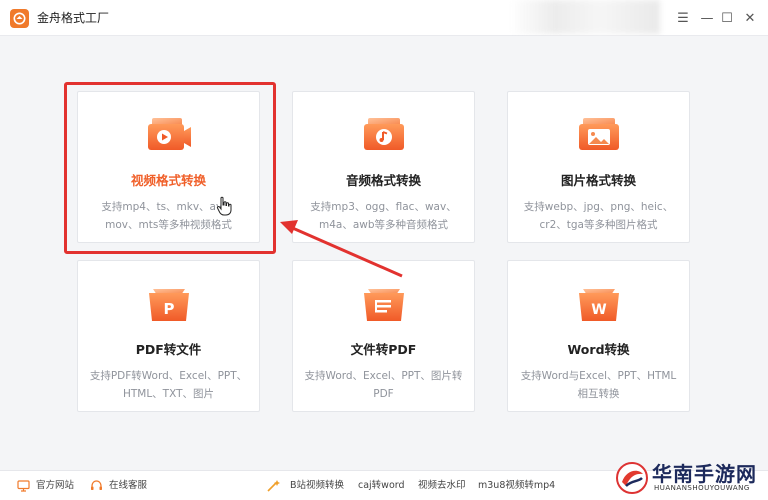  I want to click on image-convert-icon, so click(599, 136).